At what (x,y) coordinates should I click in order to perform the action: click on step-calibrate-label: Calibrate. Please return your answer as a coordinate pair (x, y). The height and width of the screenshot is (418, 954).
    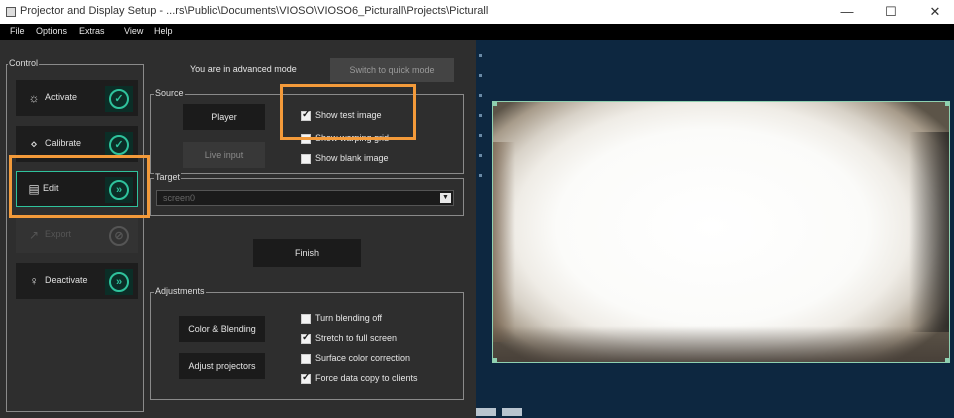
    Looking at the image, I should click on (63, 143).